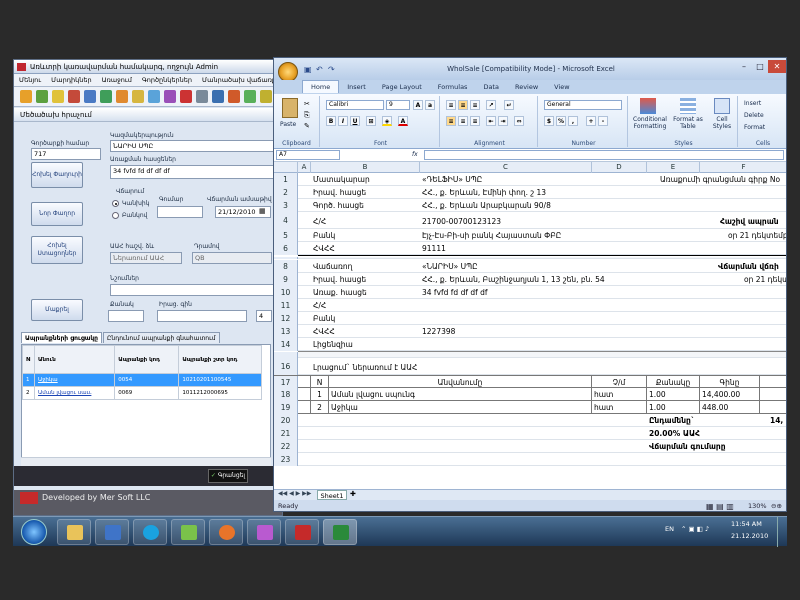 The height and width of the screenshot is (600, 800). I want to click on formula-input, so click(604, 155).